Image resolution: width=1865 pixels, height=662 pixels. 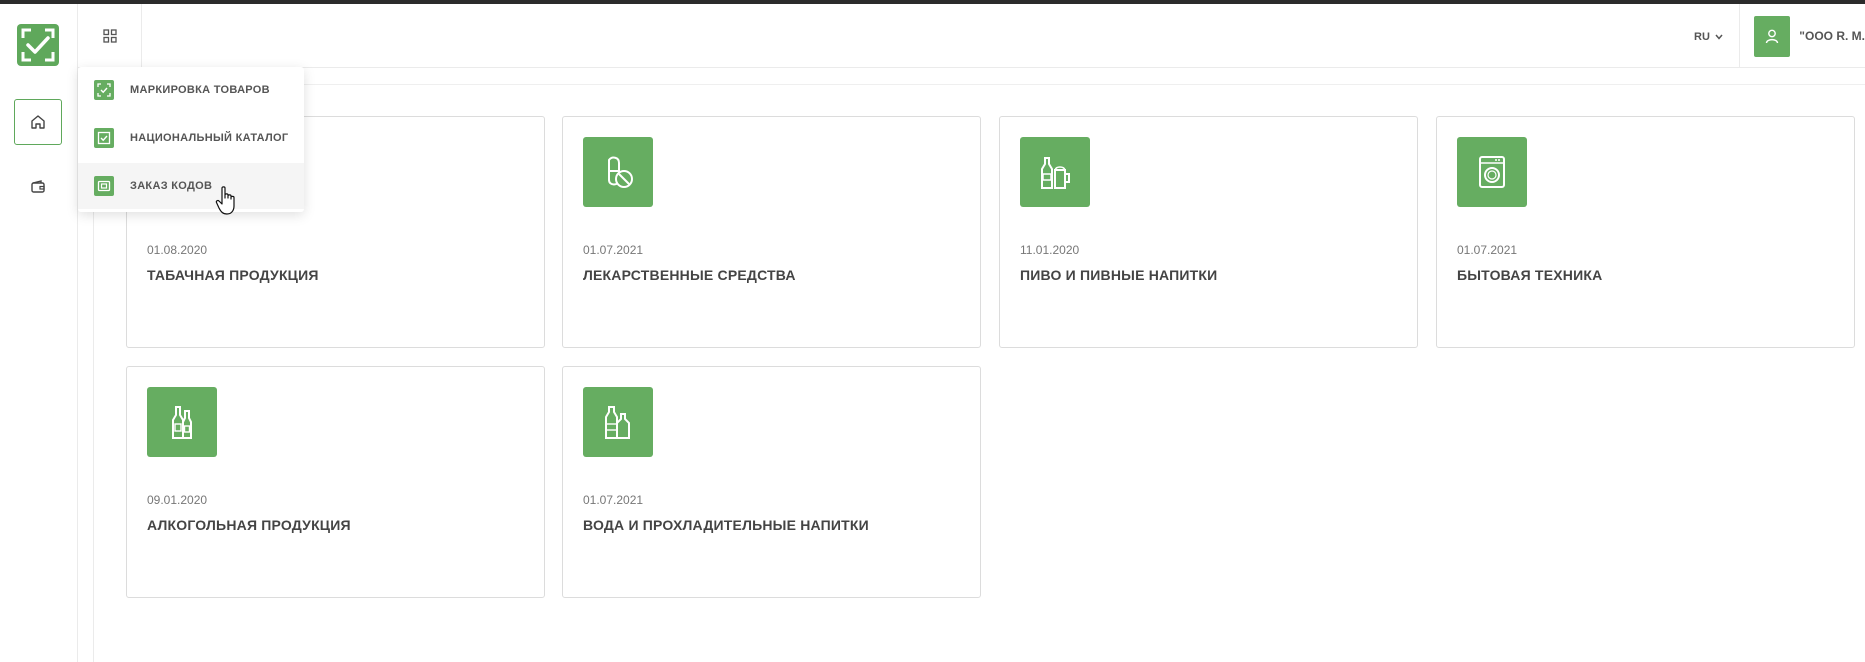 What do you see at coordinates (618, 172) in the screenshot?
I see `pill-icon` at bounding box center [618, 172].